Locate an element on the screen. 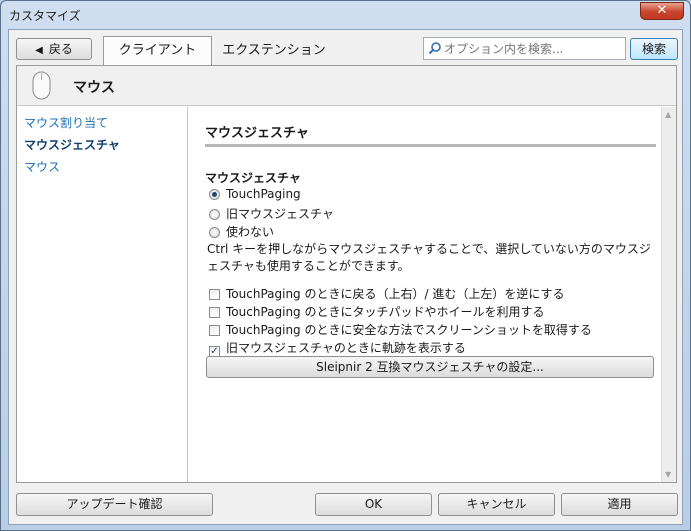 The width and height of the screenshot is (691, 531). section-divider is located at coordinates (430, 145).